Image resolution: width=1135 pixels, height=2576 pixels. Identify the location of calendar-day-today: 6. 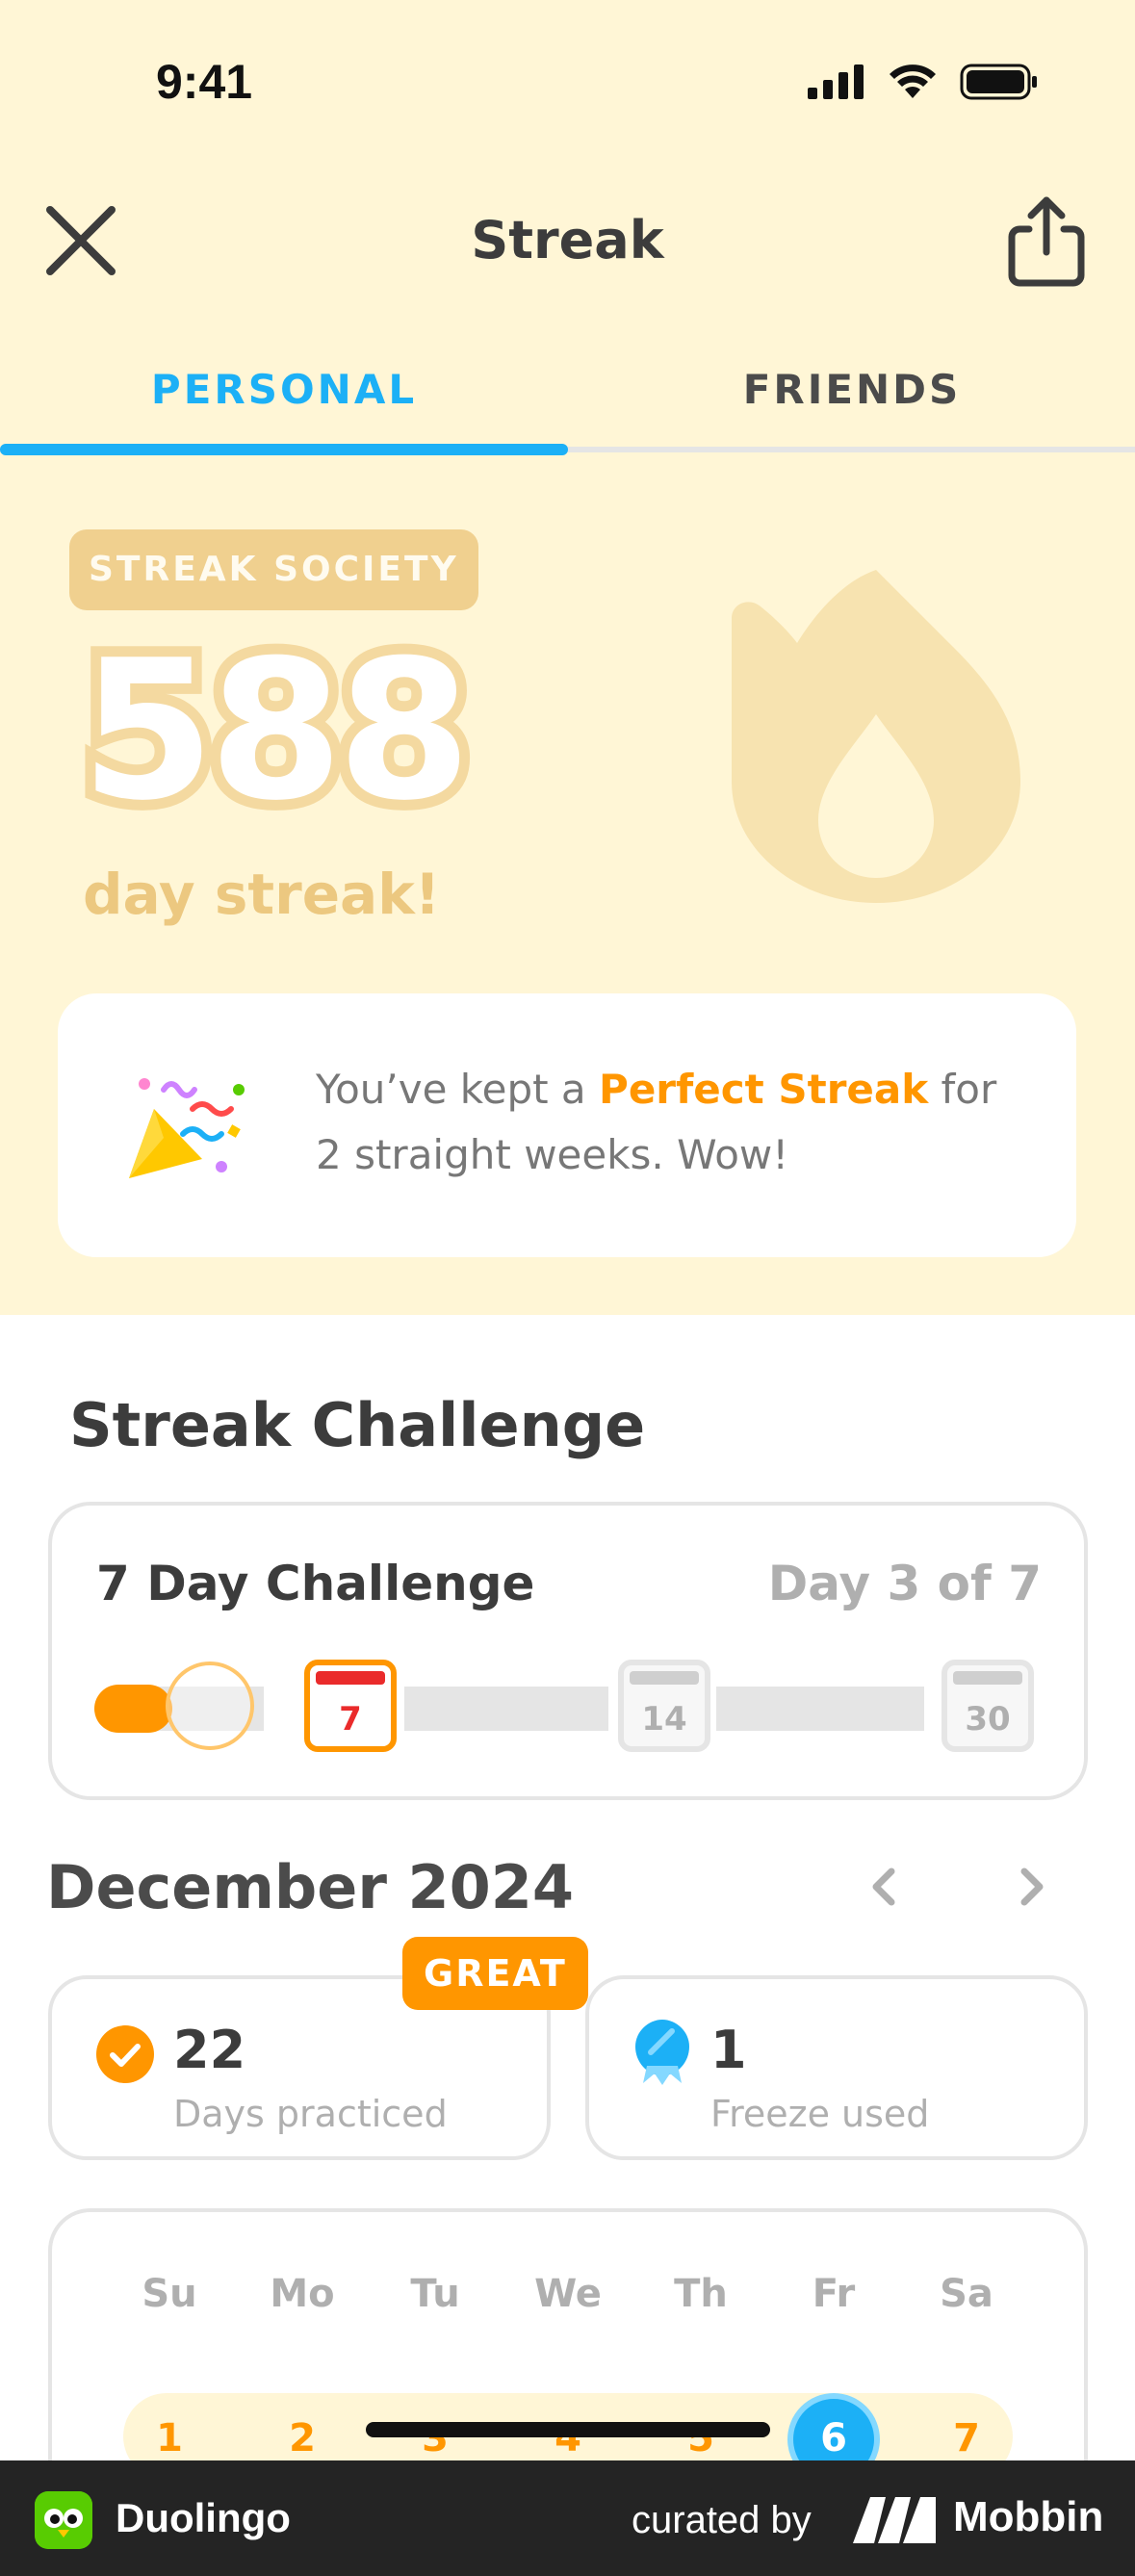
(833, 2438).